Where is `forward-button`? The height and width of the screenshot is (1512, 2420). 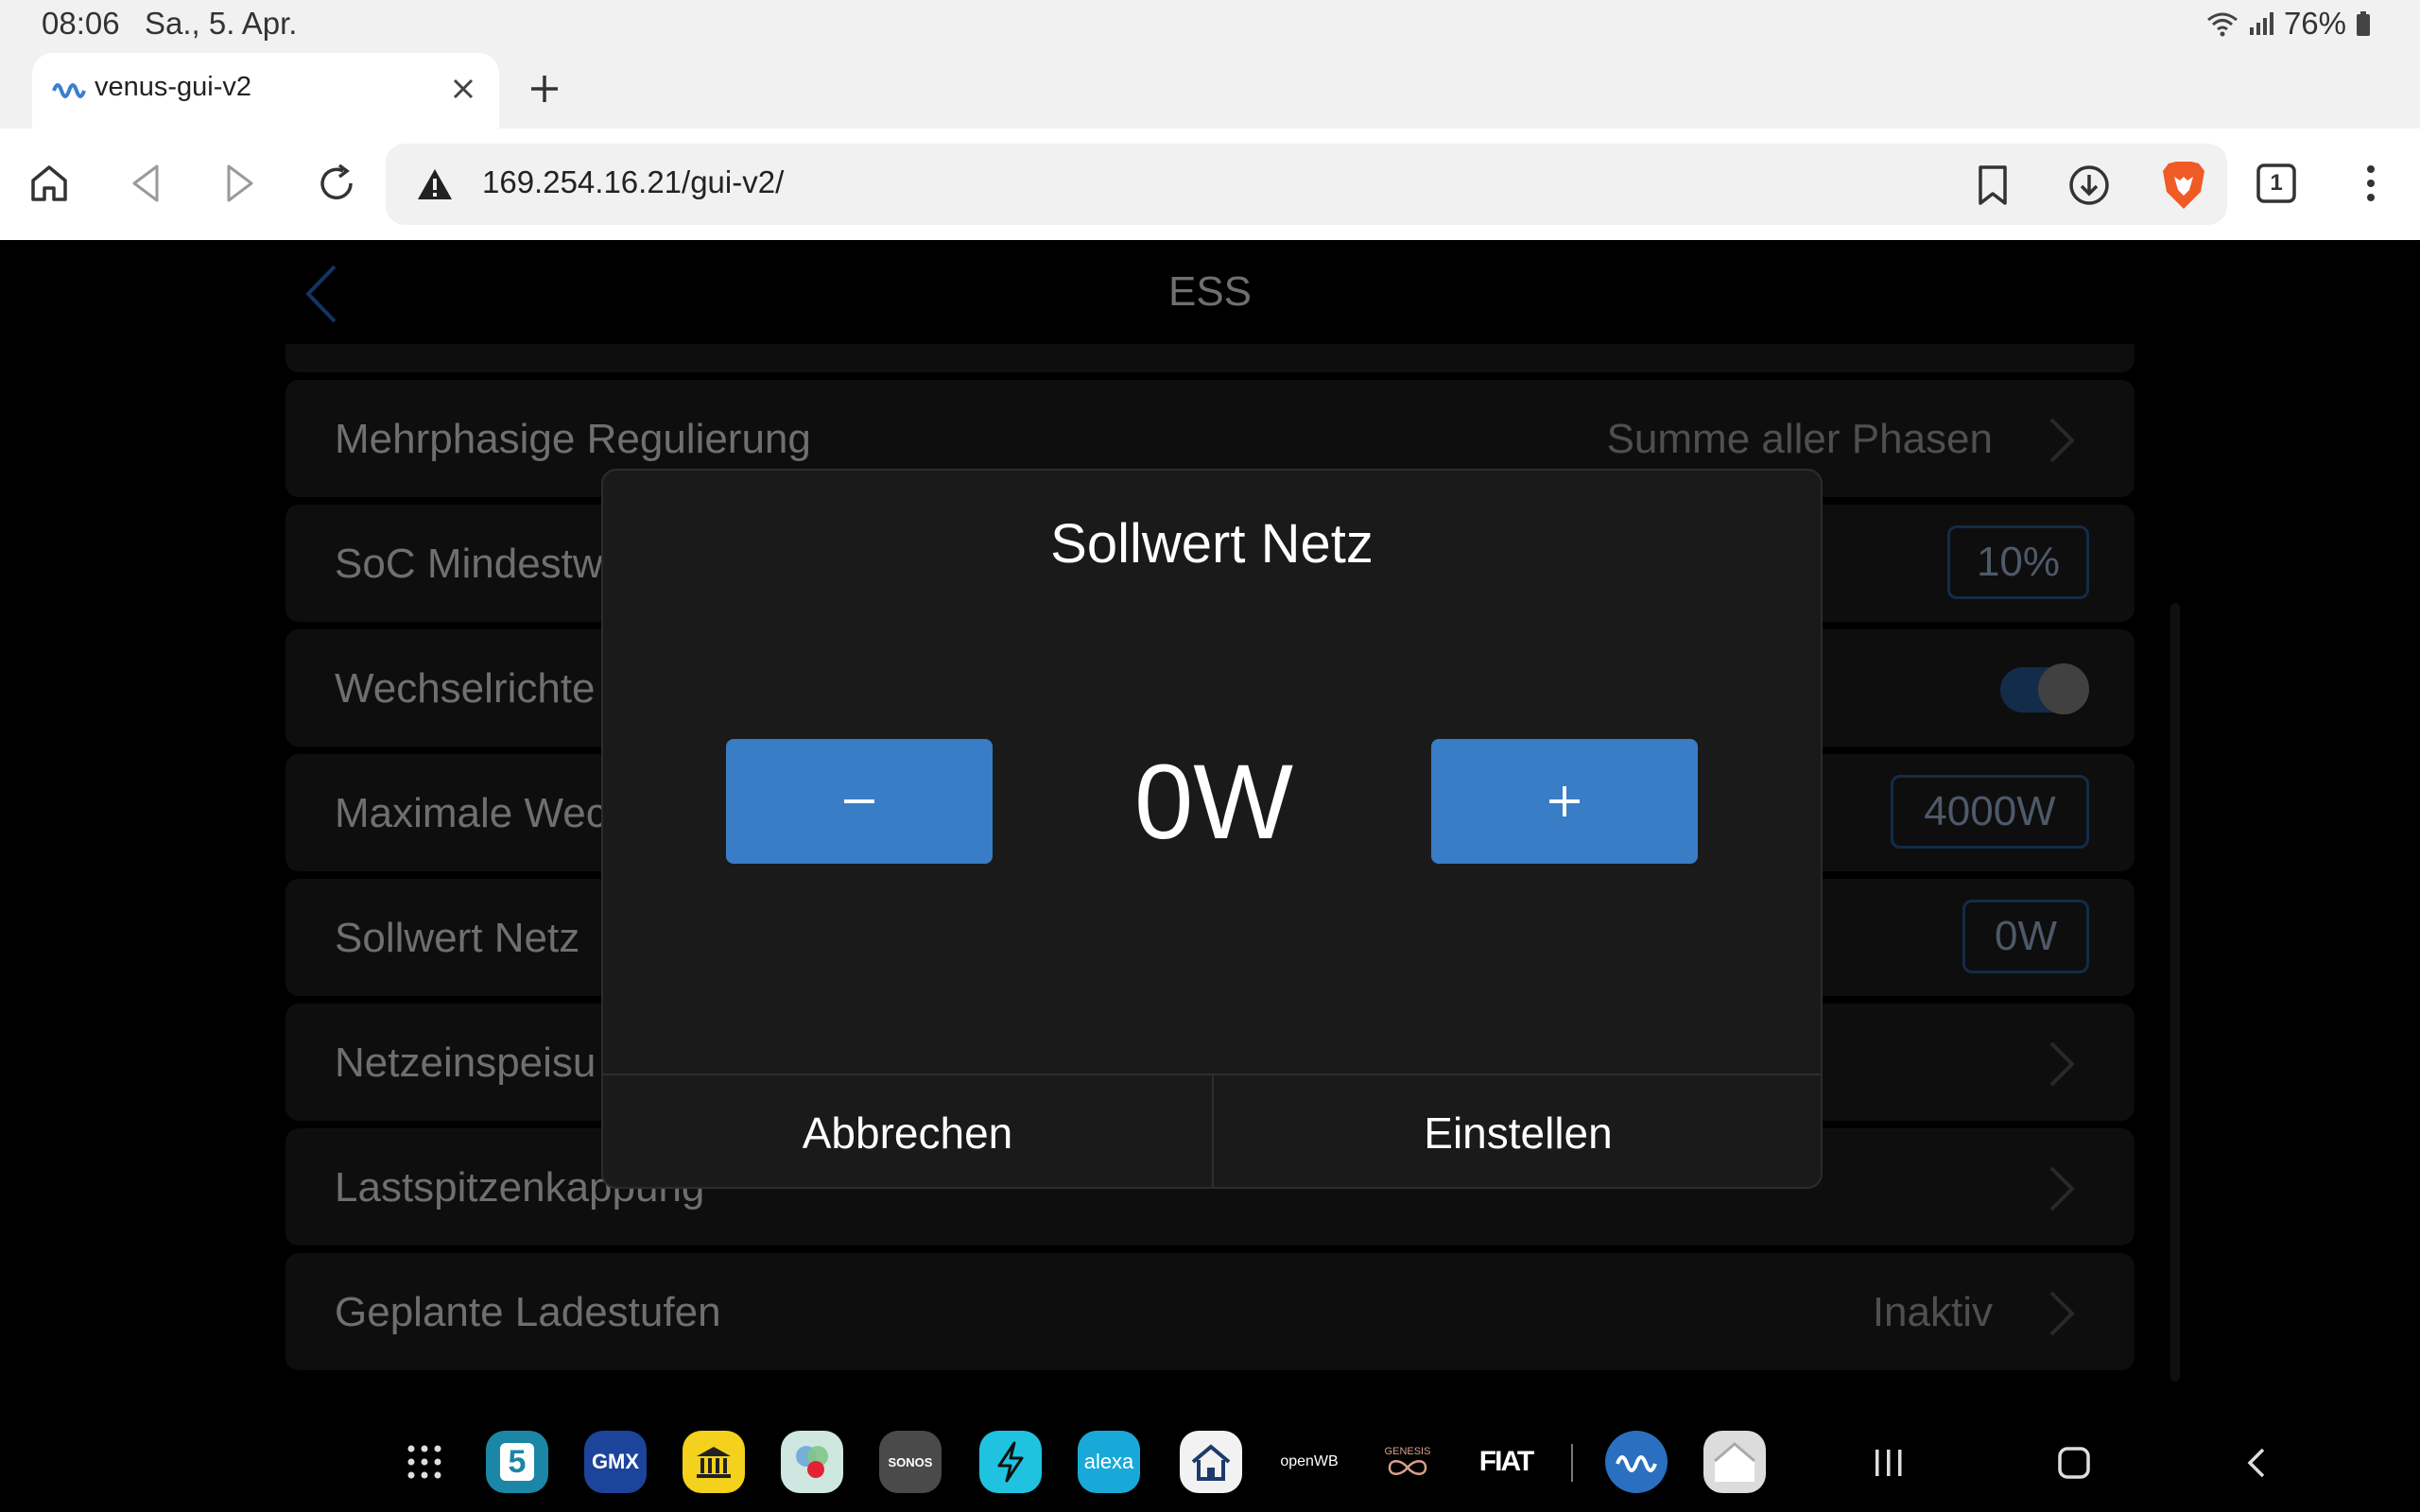 forward-button is located at coordinates (241, 183).